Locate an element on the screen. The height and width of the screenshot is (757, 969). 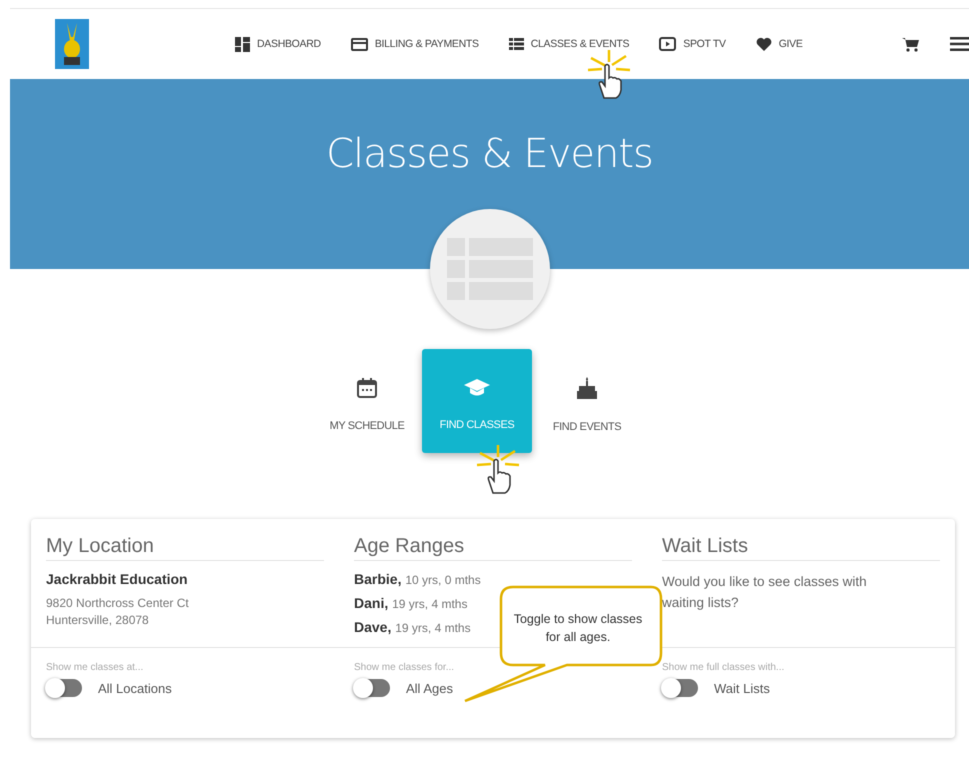
person-age: Dave, 19 yrs, 4 mths is located at coordinates (412, 628).